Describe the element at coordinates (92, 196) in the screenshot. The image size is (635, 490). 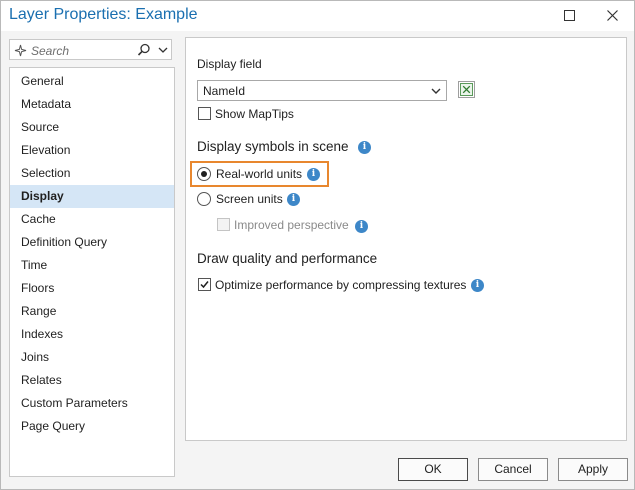
I see `sidebar-item-display: Display` at that location.